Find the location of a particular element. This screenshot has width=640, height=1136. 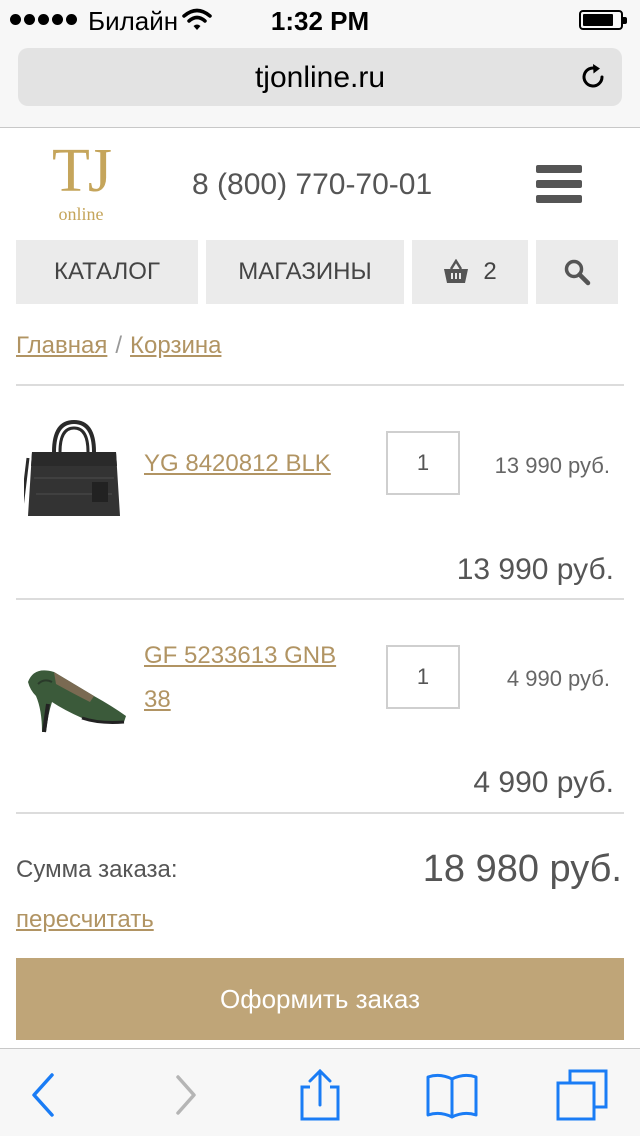

battery-icon is located at coordinates (603, 20).